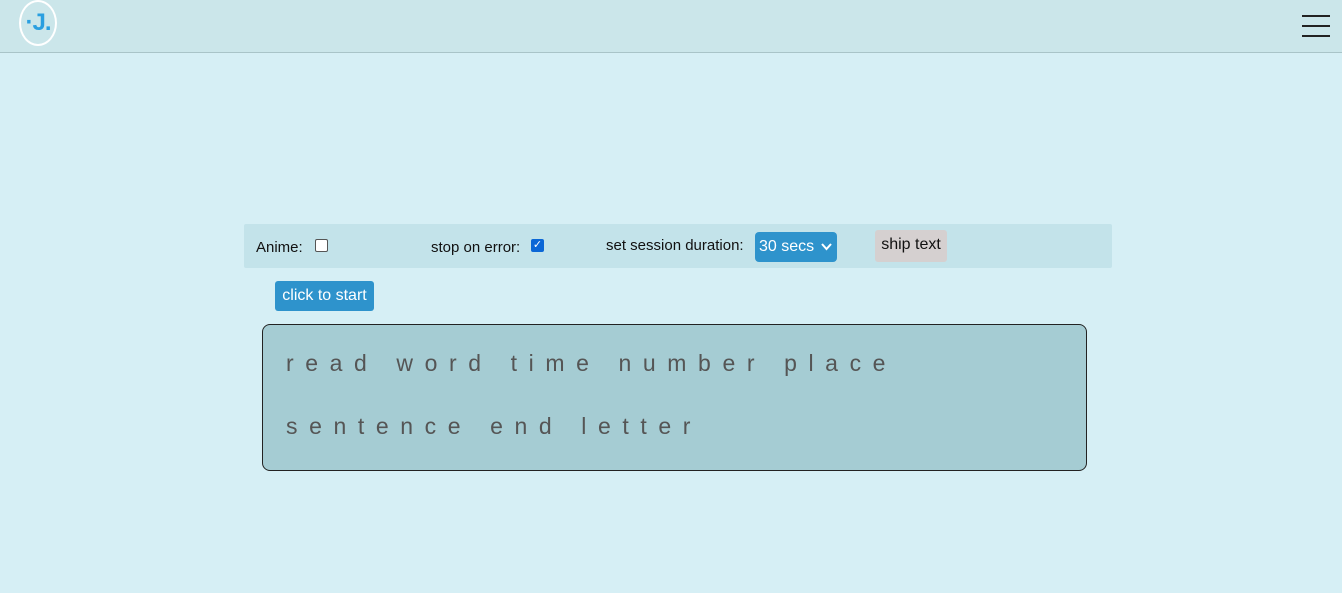 Image resolution: width=1342 pixels, height=593 pixels. I want to click on session-duration-select: 30 secs, so click(796, 247).